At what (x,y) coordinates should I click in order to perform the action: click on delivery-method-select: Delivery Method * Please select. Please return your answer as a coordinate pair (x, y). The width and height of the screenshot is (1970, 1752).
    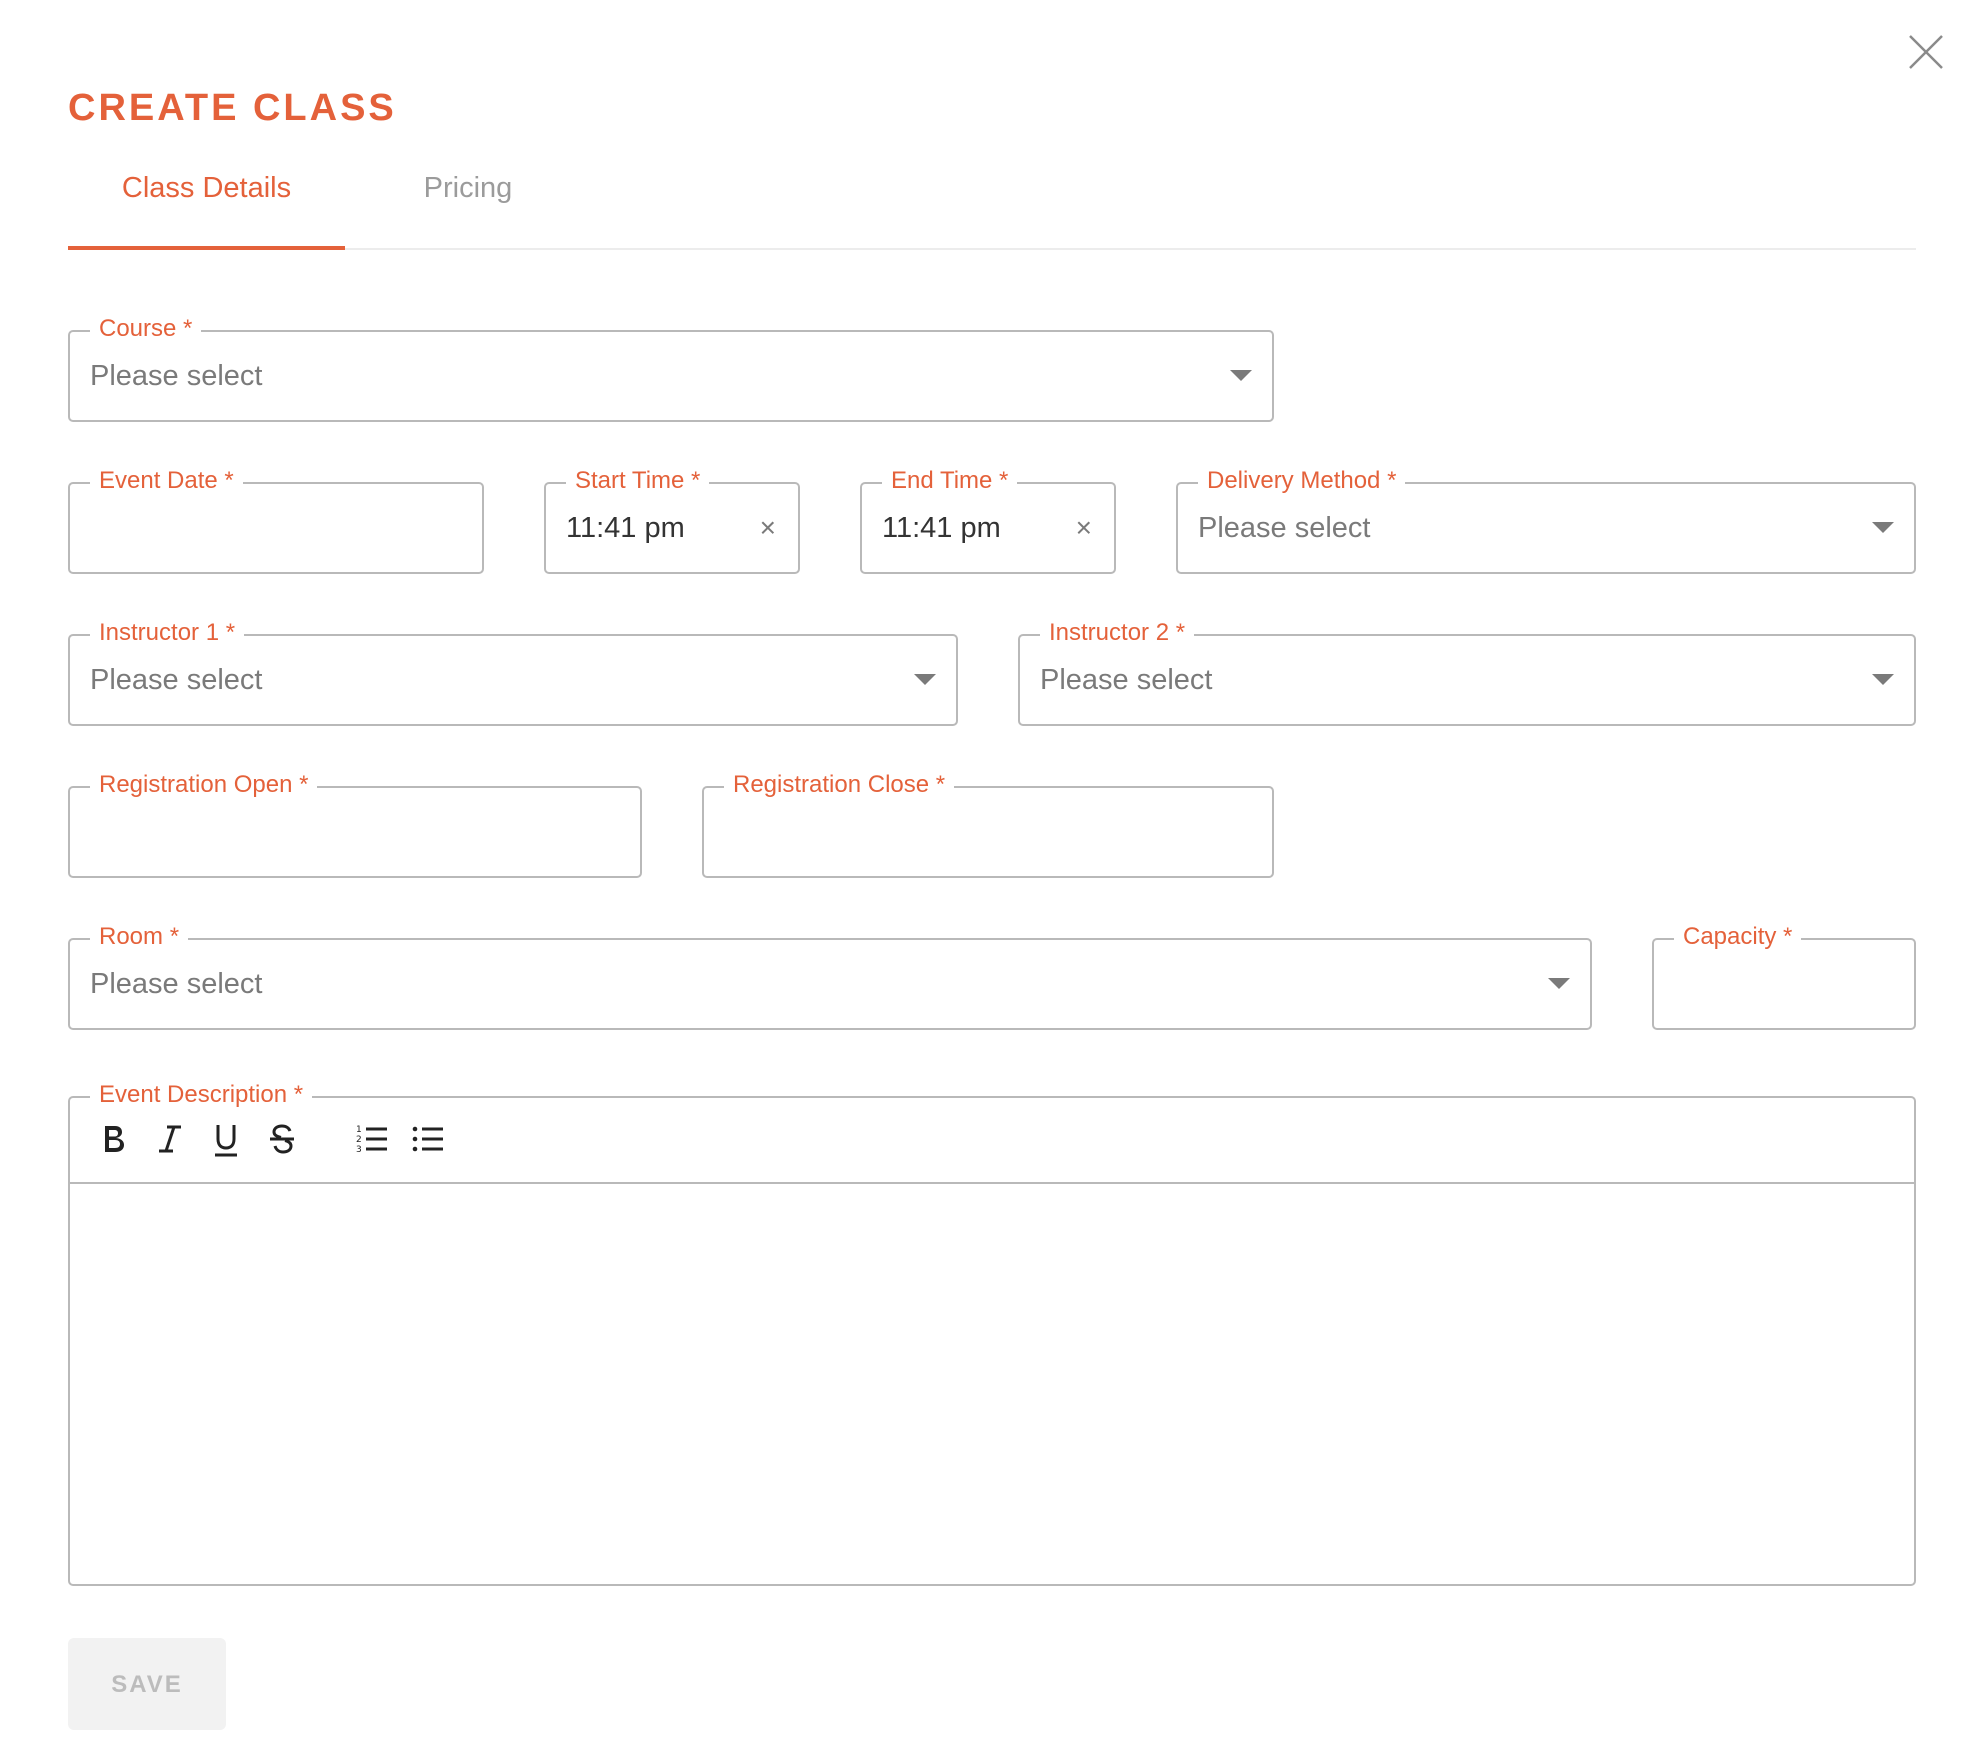
    Looking at the image, I should click on (1546, 520).